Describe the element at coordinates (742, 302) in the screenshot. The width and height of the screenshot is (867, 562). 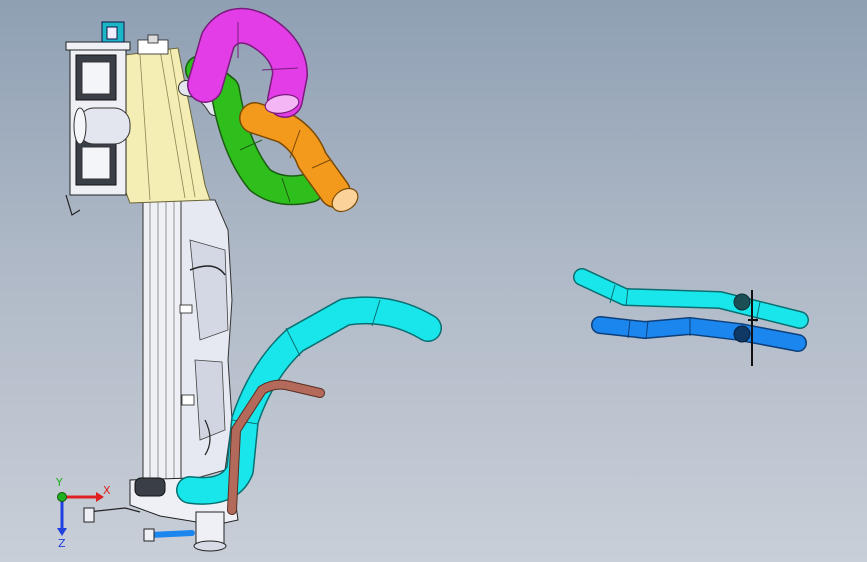
I see `pipe-clamp-upper` at that location.